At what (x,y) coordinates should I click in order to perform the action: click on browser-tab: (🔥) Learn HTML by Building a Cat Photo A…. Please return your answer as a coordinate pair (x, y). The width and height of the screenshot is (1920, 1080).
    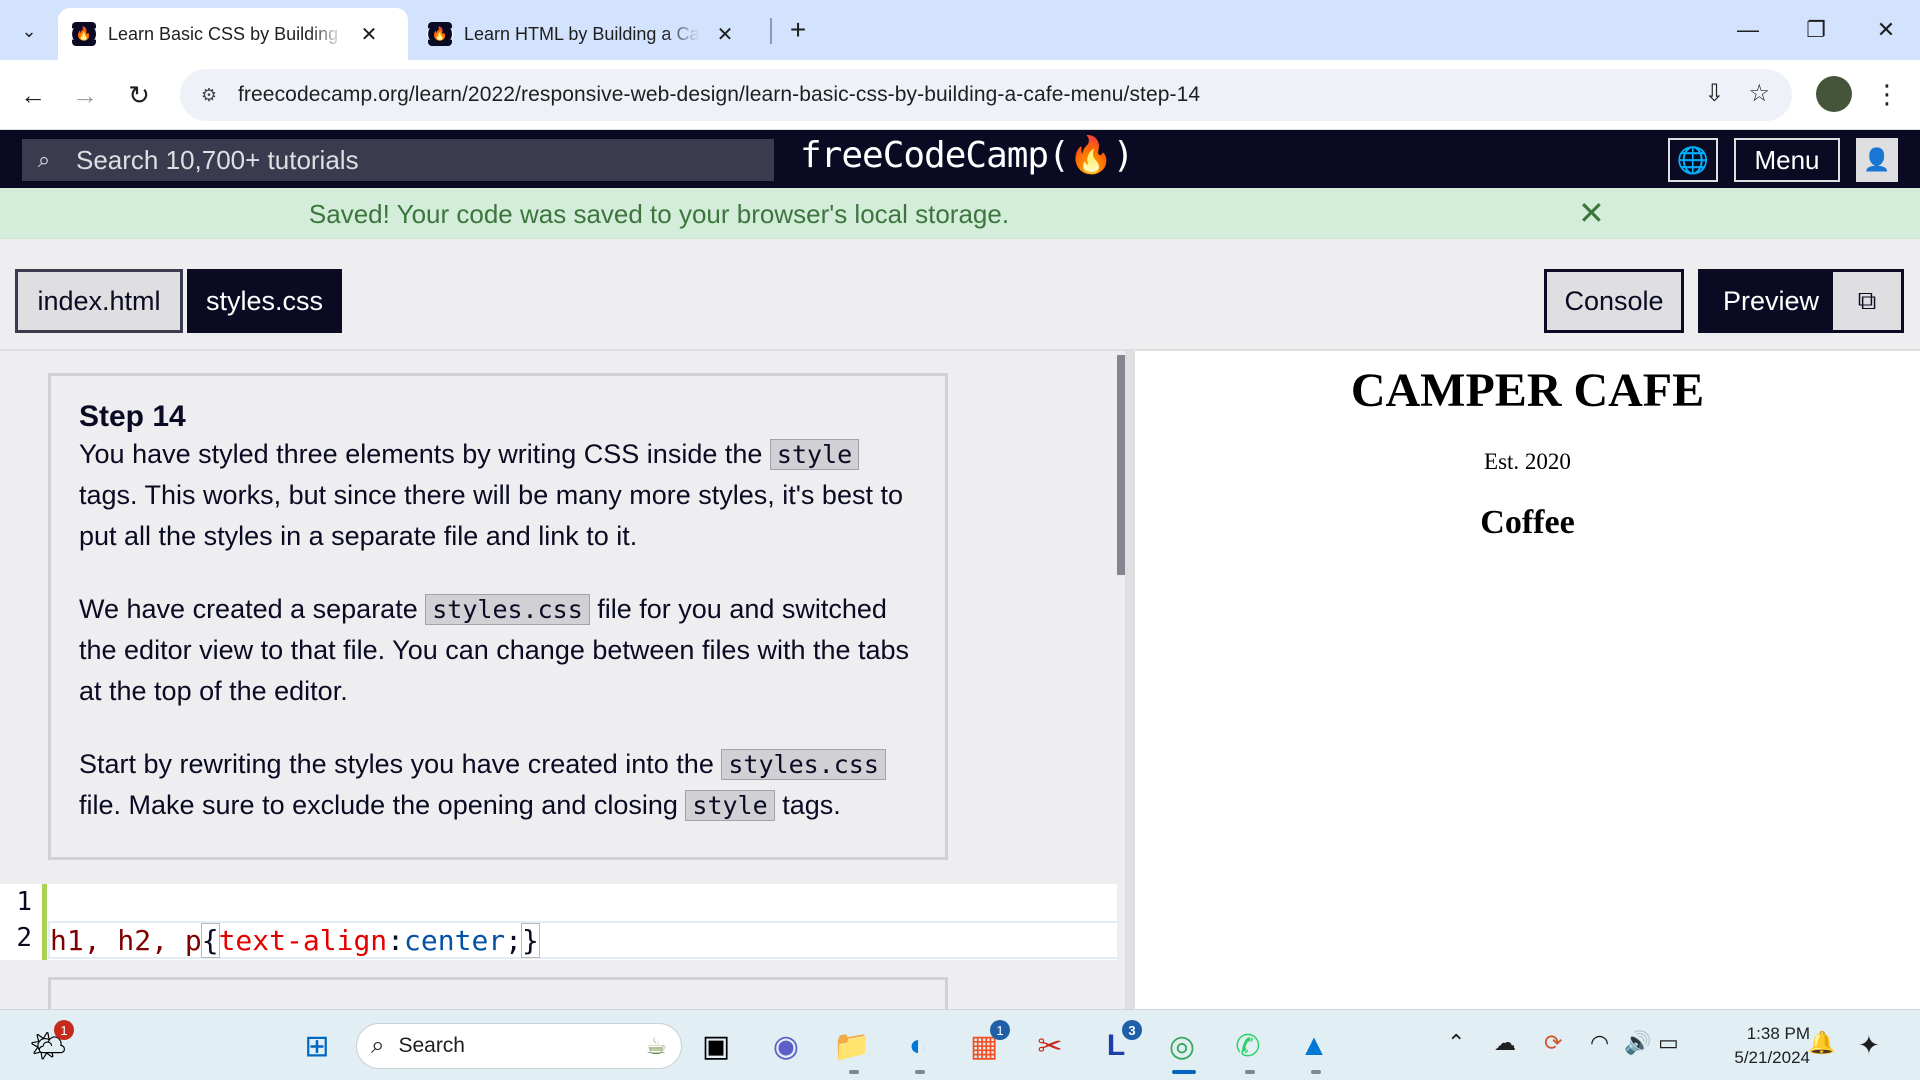
    Looking at the image, I should click on (589, 34).